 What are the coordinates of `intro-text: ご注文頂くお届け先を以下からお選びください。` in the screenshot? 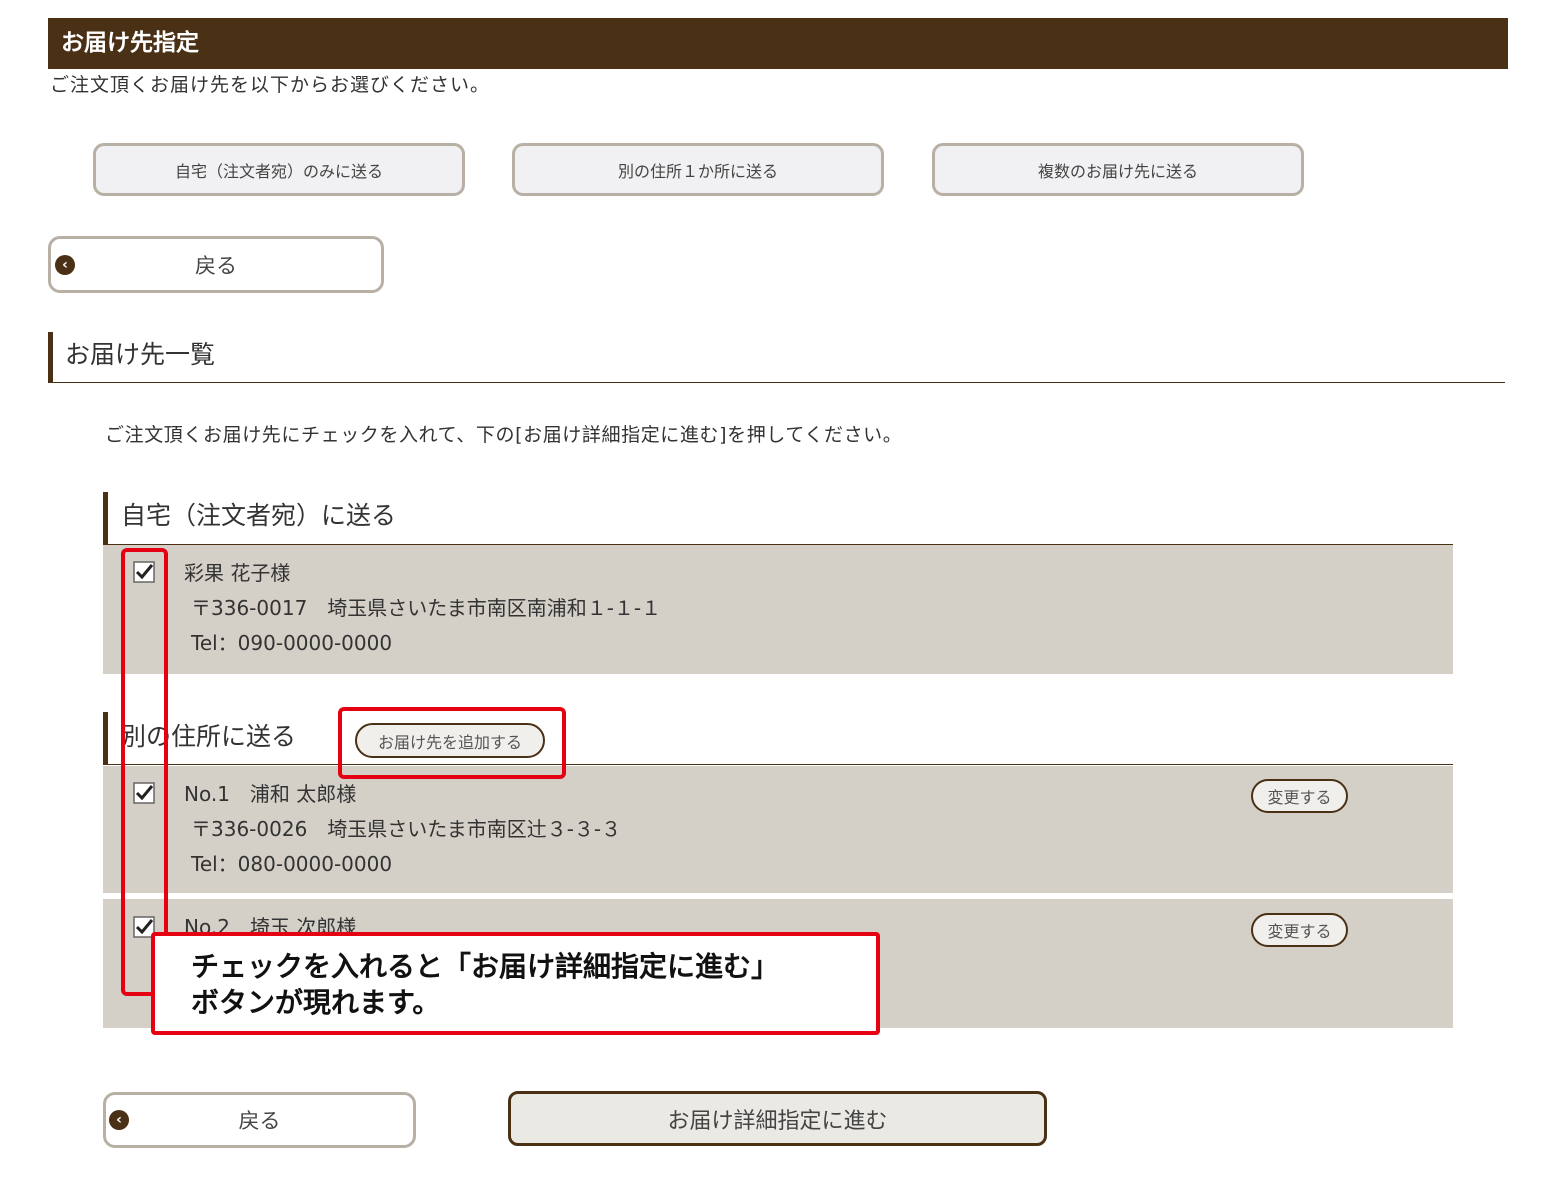 It's located at (270, 85).